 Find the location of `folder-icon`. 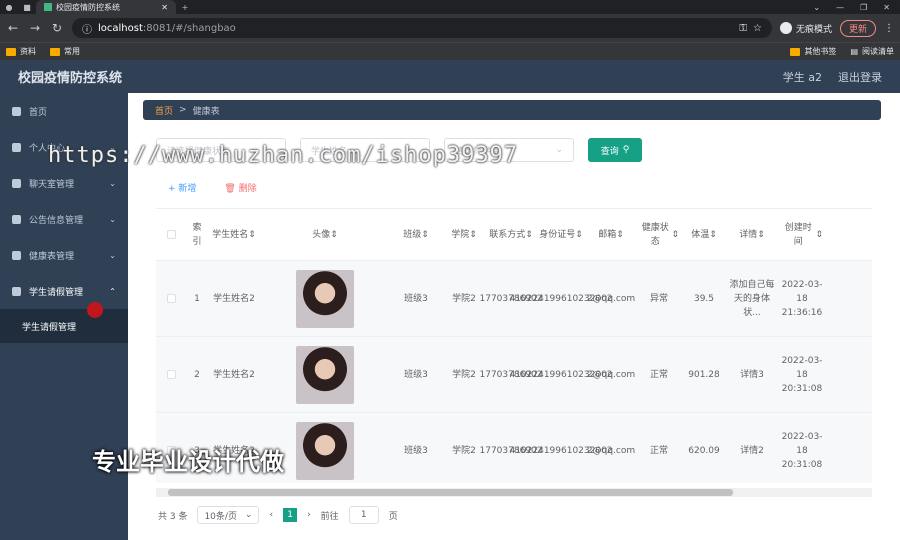

folder-icon is located at coordinates (11, 51).